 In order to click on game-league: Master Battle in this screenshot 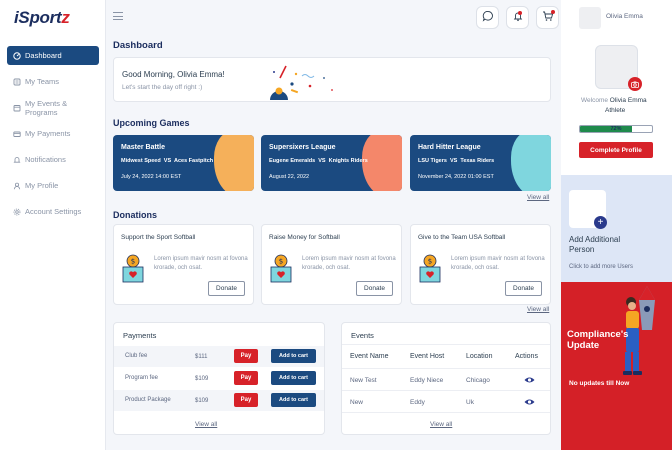, I will do `click(143, 147)`.